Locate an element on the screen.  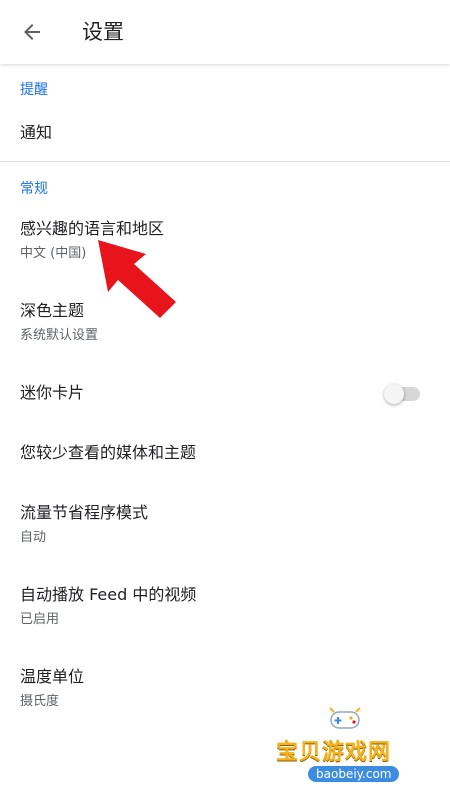
setting-title: 迷你卡片 is located at coordinates (52, 392).